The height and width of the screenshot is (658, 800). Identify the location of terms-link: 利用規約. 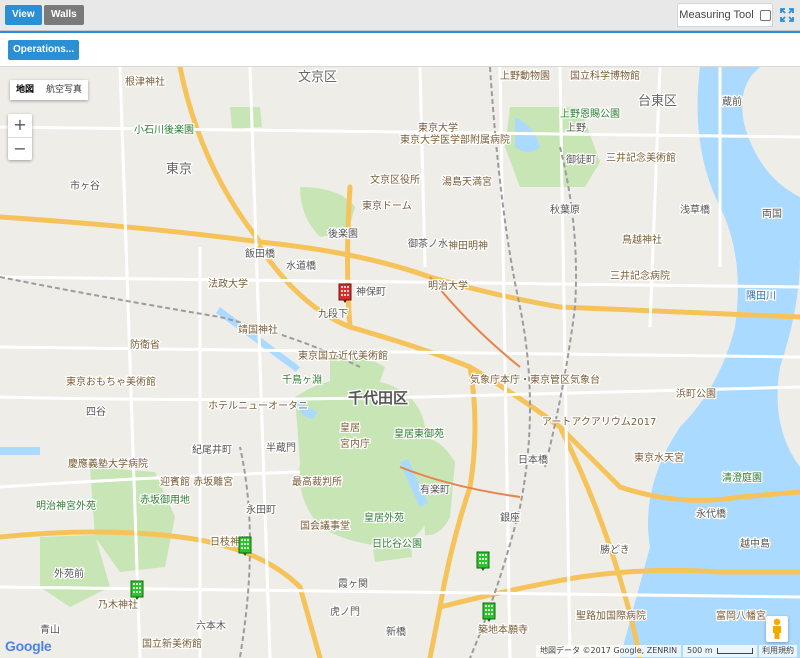
(778, 651).